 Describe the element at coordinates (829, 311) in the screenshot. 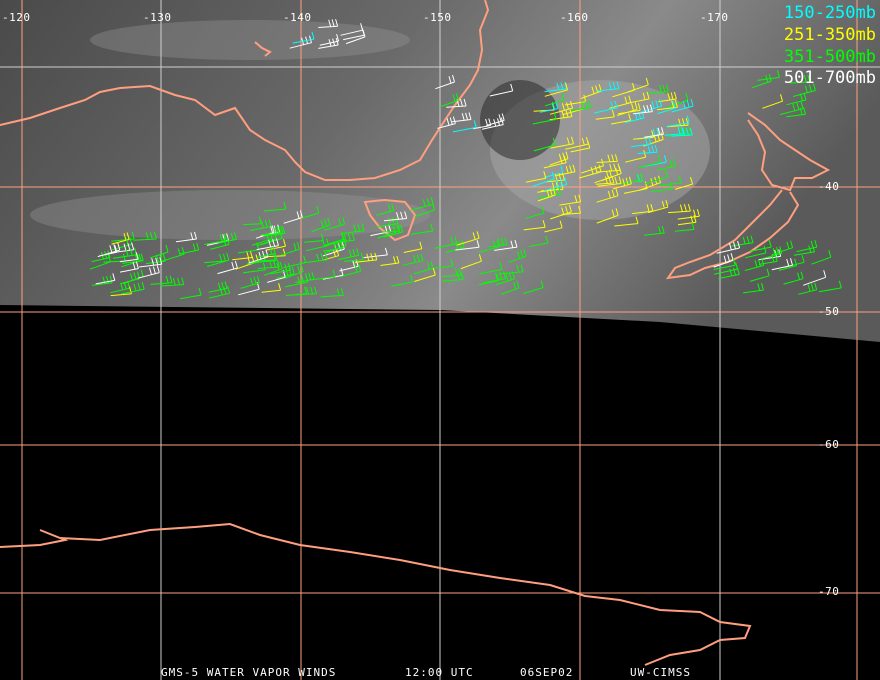

I see `lat-label: -50` at that location.